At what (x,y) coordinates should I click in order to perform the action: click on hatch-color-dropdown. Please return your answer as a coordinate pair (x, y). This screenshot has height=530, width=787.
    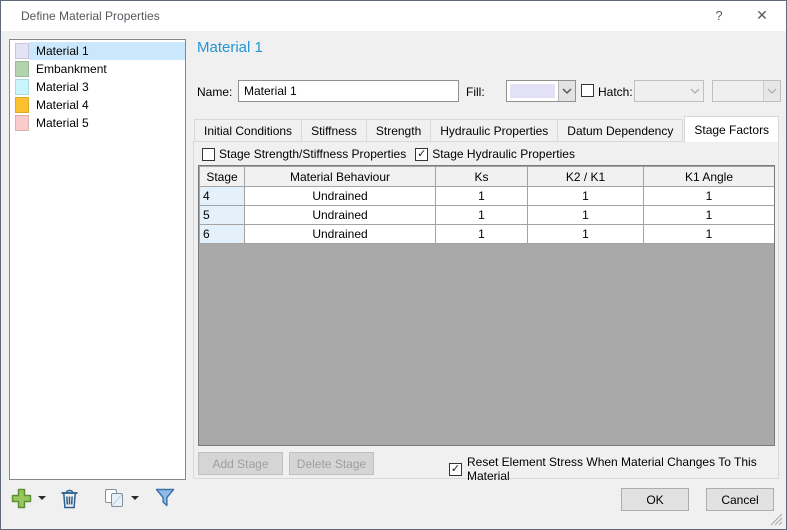
    Looking at the image, I should click on (746, 91).